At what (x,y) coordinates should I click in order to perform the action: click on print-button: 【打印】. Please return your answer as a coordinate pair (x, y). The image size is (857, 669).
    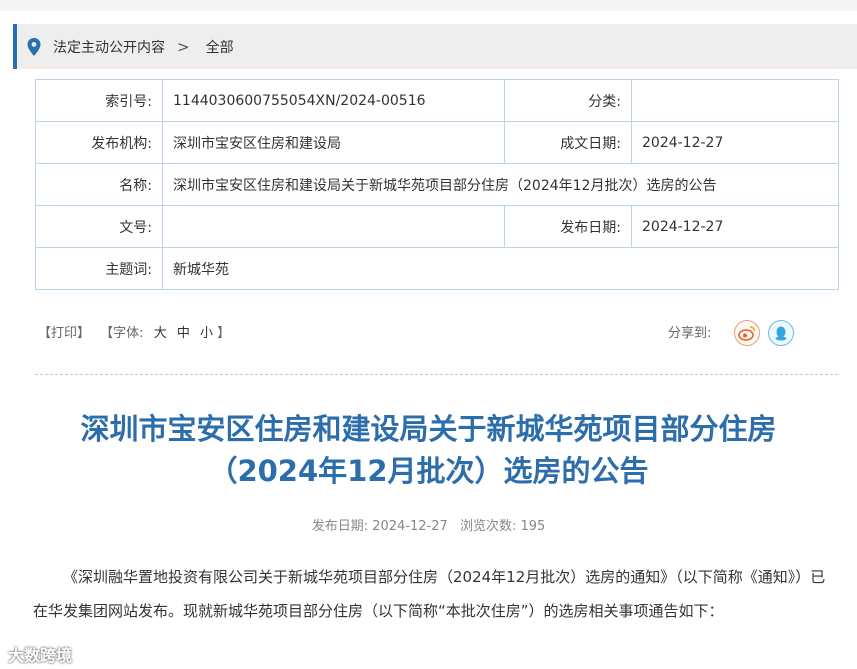
    Looking at the image, I should click on (64, 333).